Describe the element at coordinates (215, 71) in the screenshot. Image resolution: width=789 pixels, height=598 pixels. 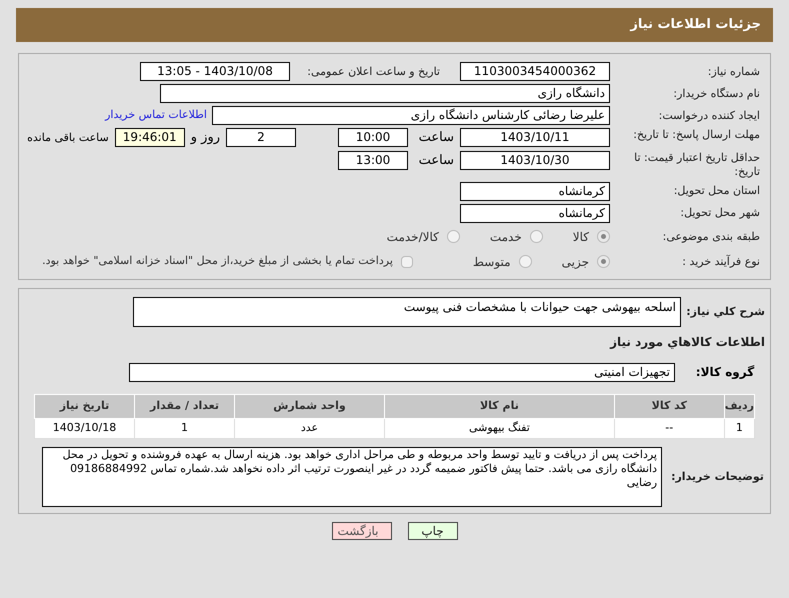
I see `value-field: 1403/10/08 - 13:05` at that location.